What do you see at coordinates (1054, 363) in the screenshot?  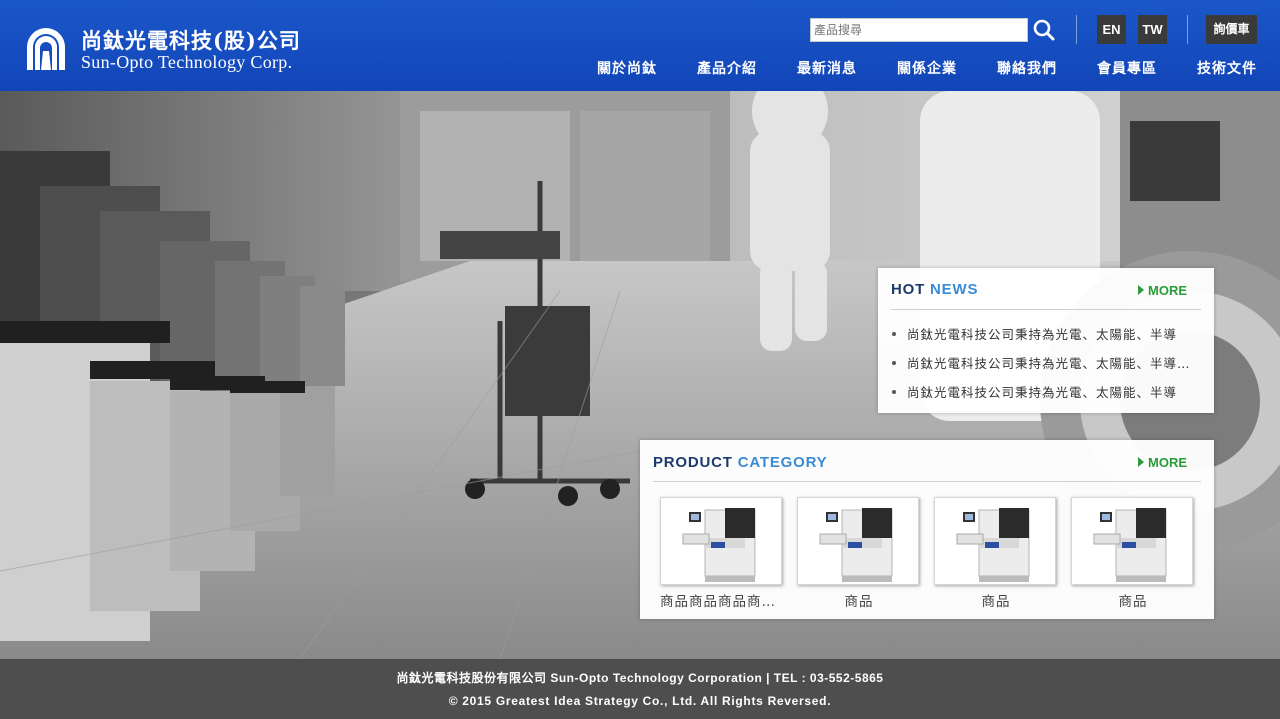 I see `news-item-text: 尚鈦光電科技公司秉持為光電、太陽能、半導體產業` at bounding box center [1054, 363].